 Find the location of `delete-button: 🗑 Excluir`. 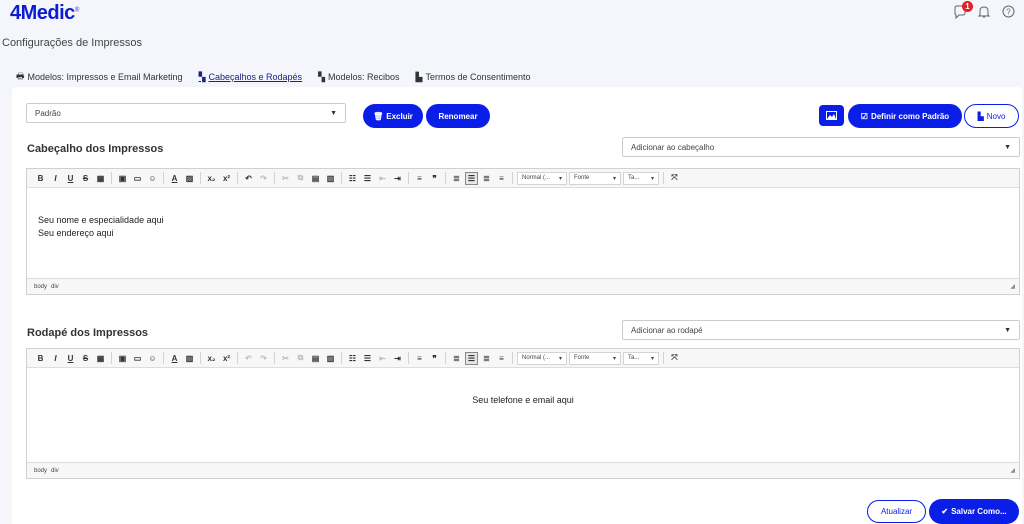

delete-button: 🗑 Excluir is located at coordinates (393, 116).